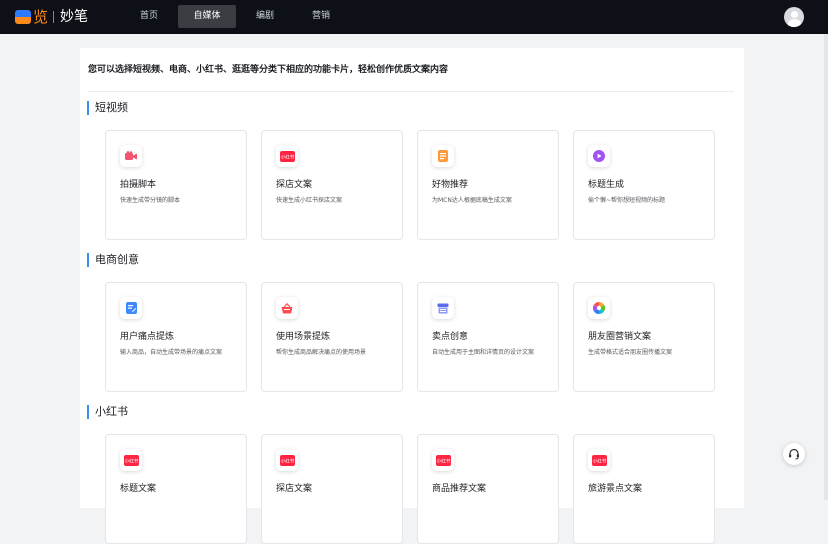 This screenshot has width=828, height=544. What do you see at coordinates (644, 185) in the screenshot?
I see `card-title-generation: 标题生成 偷个懒~帮你想短视频的标题` at bounding box center [644, 185].